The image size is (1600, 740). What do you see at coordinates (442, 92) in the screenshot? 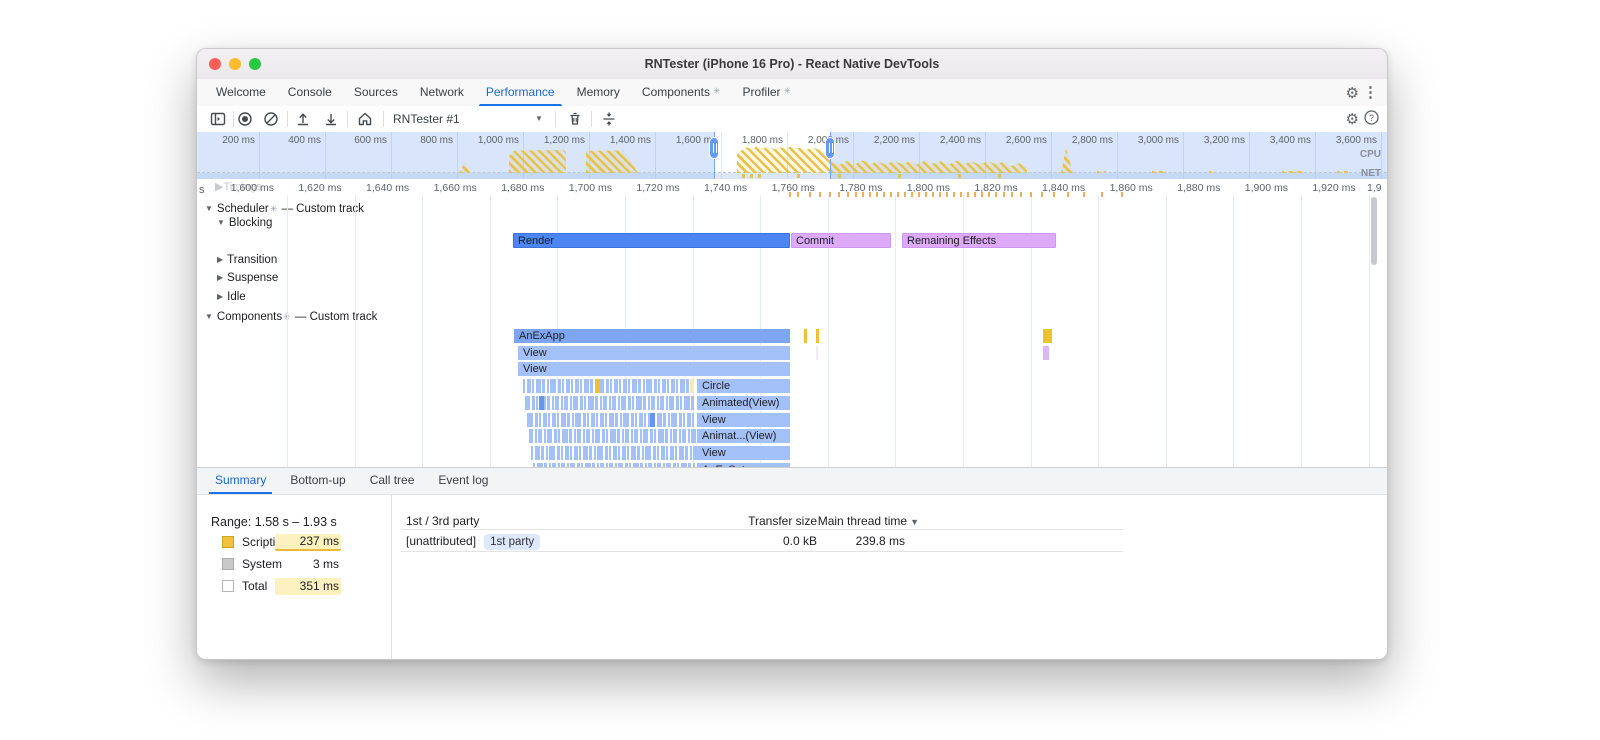
I see `tab-network: Network` at bounding box center [442, 92].